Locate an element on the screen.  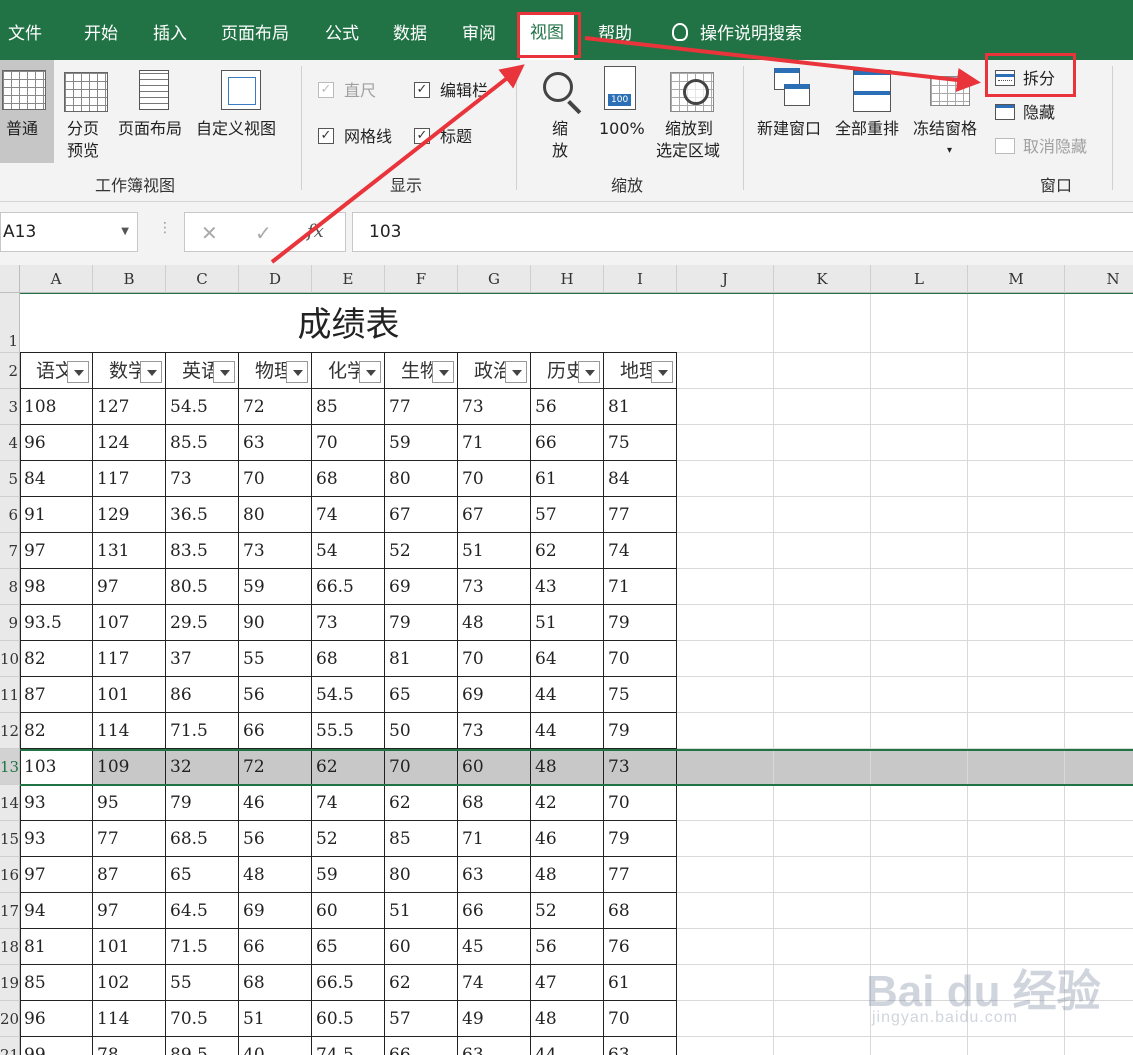
table-cell: 91 is located at coordinates (56, 515).